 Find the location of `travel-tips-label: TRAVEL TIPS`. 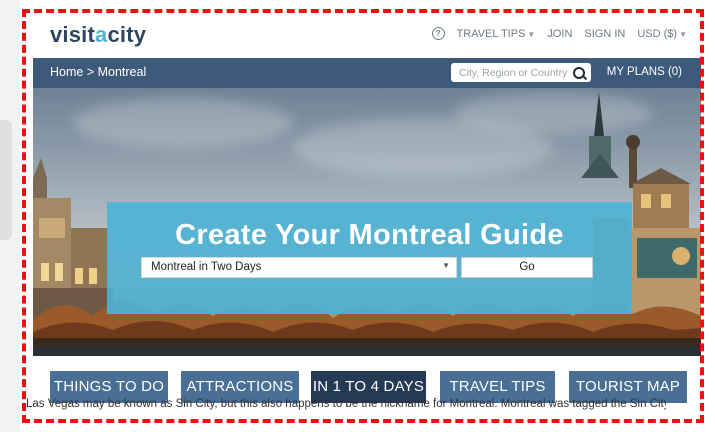

travel-tips-label: TRAVEL TIPS is located at coordinates (491, 33).